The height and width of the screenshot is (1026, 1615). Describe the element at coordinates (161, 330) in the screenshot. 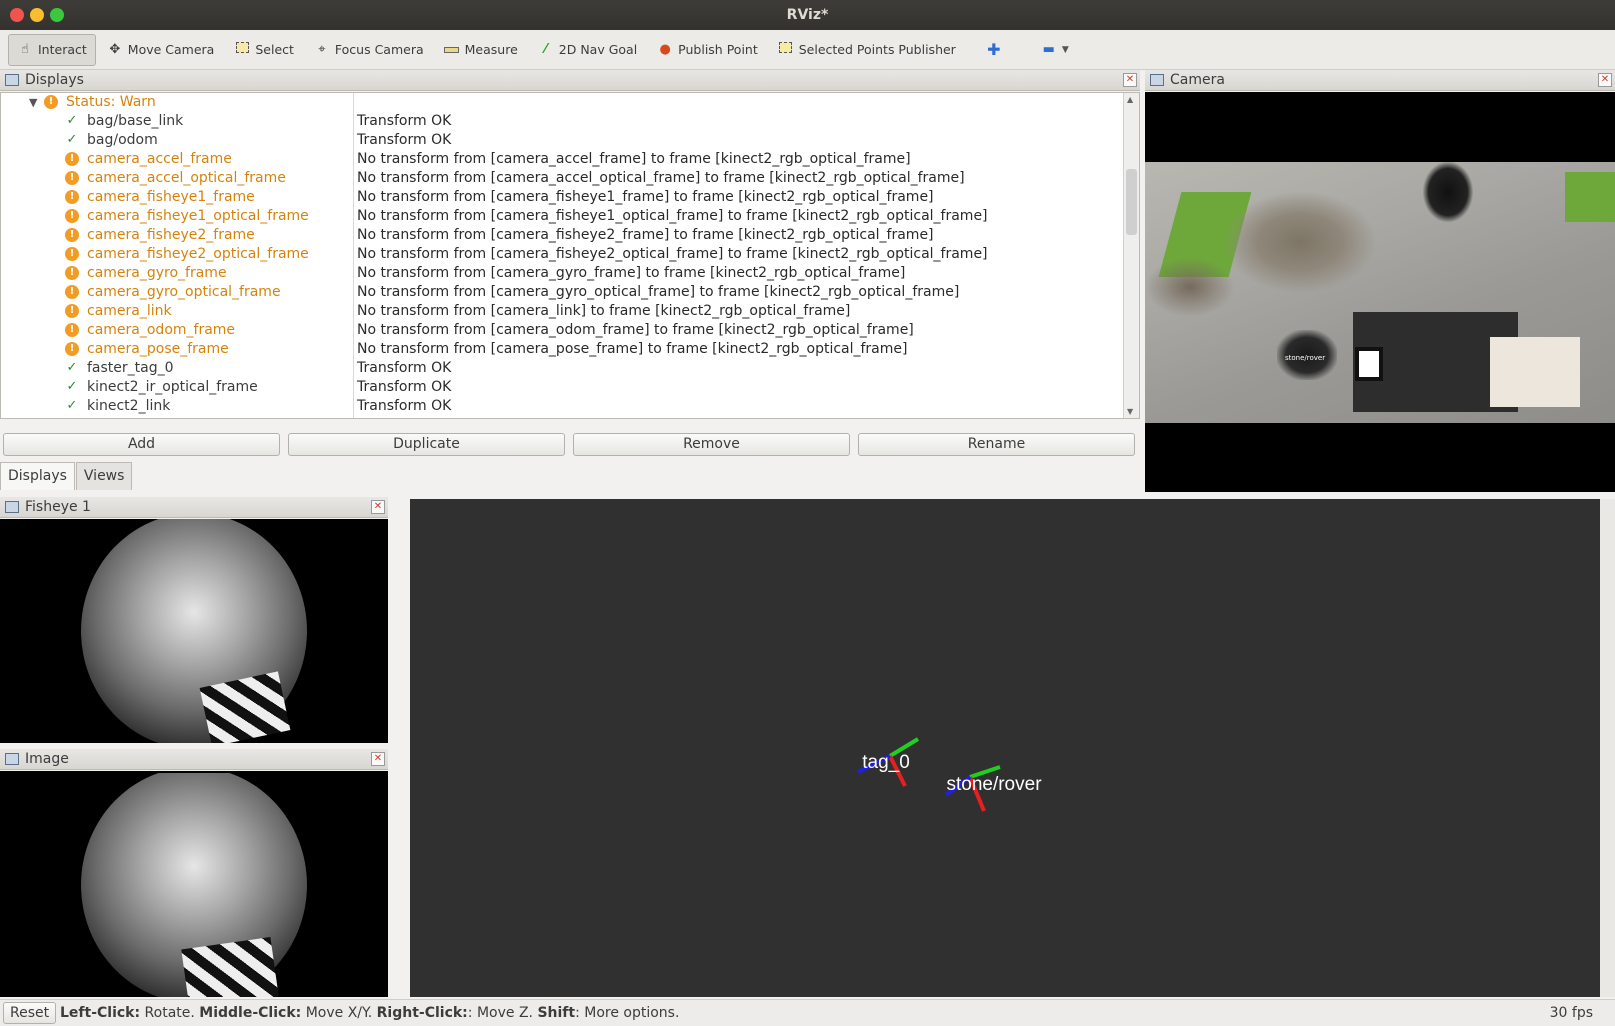

I see `frame-name: camera_odom_frame` at that location.